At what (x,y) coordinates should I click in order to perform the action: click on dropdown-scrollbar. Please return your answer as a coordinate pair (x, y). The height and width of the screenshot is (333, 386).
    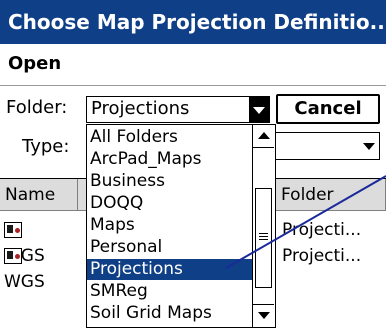
    Looking at the image, I should click on (263, 226).